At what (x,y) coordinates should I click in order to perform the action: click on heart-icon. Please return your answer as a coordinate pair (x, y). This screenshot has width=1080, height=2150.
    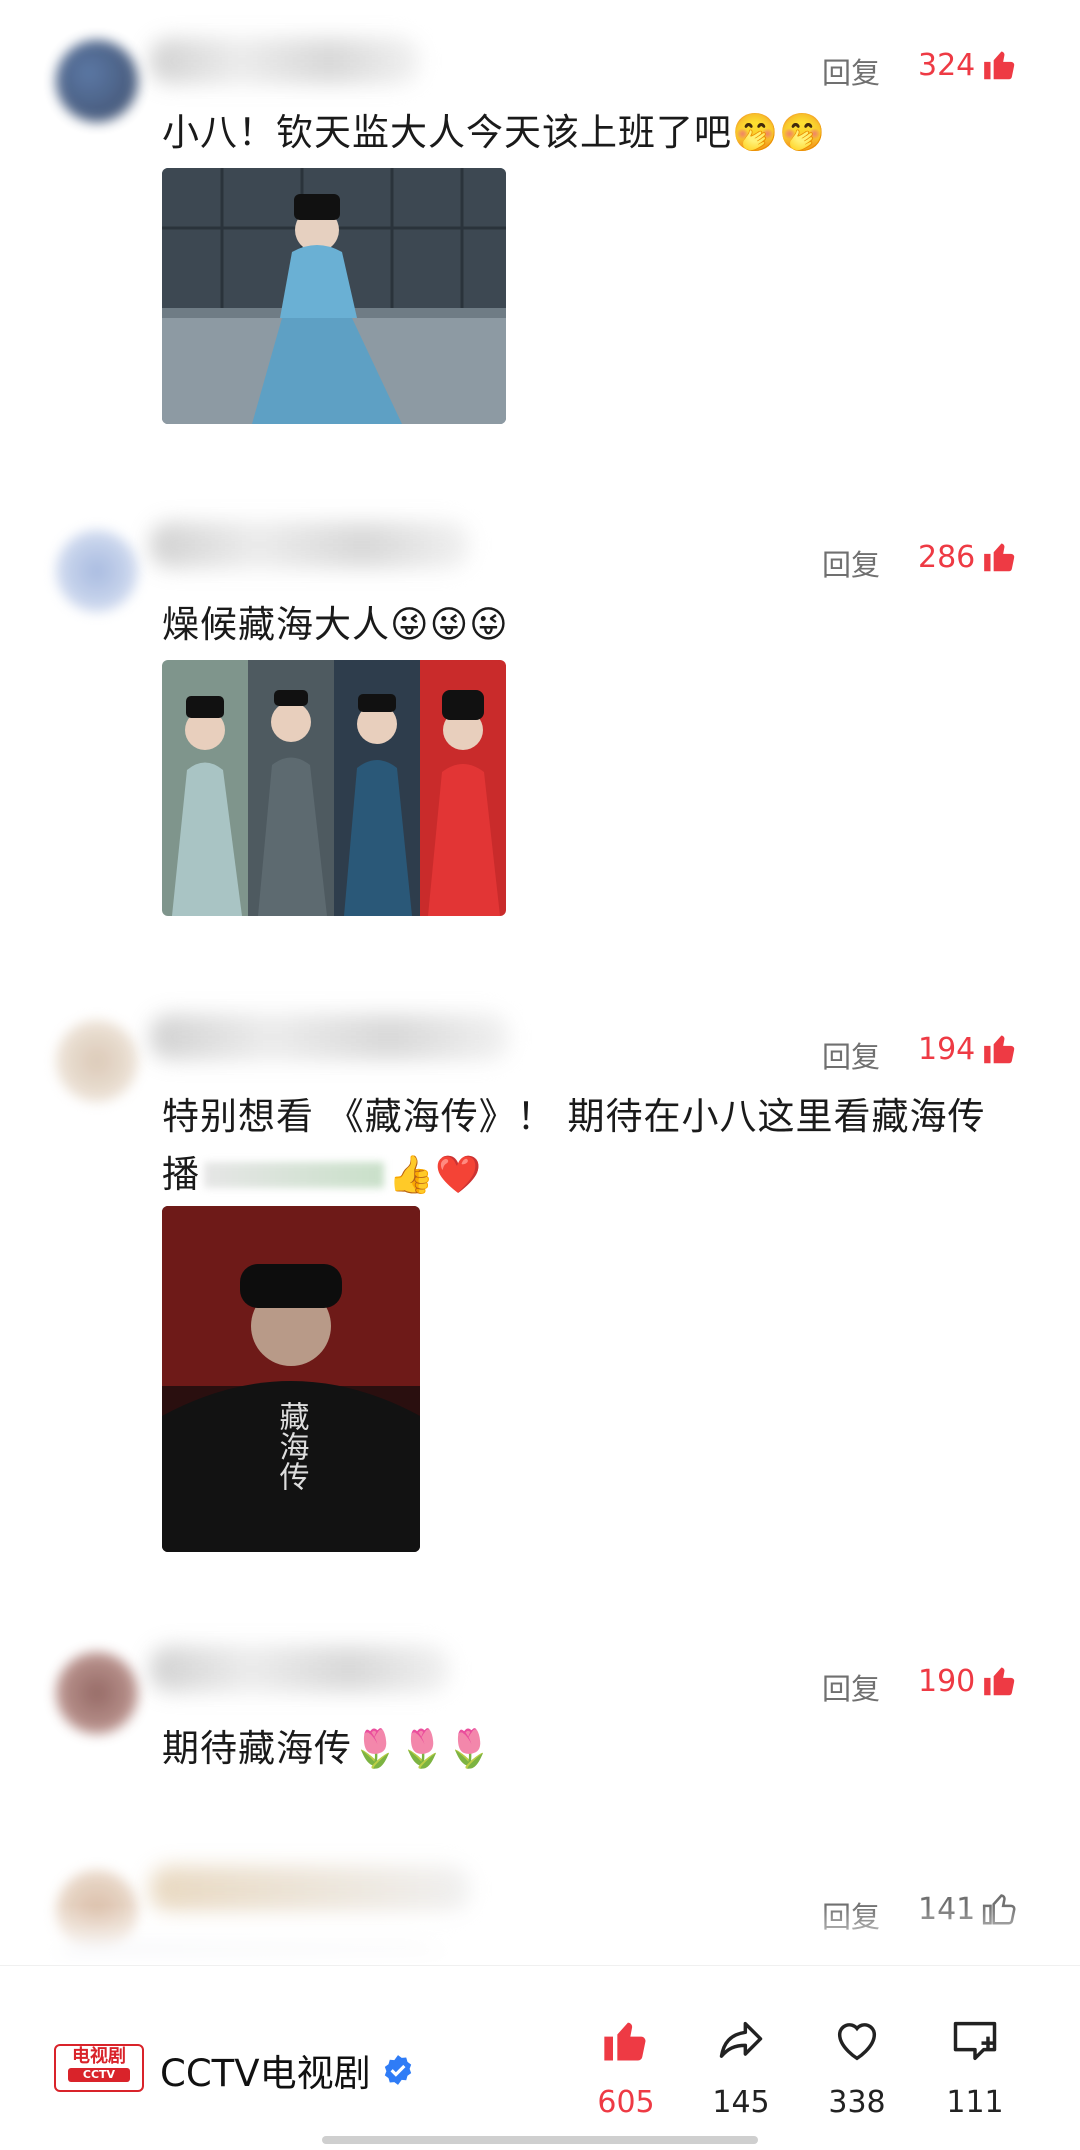
    Looking at the image, I should click on (857, 2042).